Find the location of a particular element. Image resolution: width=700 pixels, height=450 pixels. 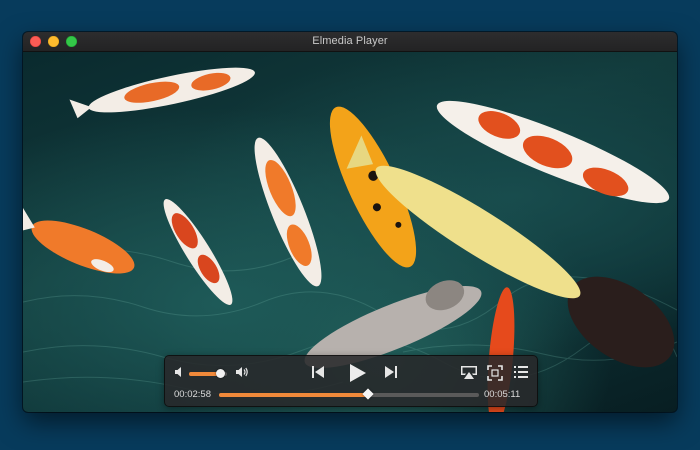

seek-bar is located at coordinates (349, 394).